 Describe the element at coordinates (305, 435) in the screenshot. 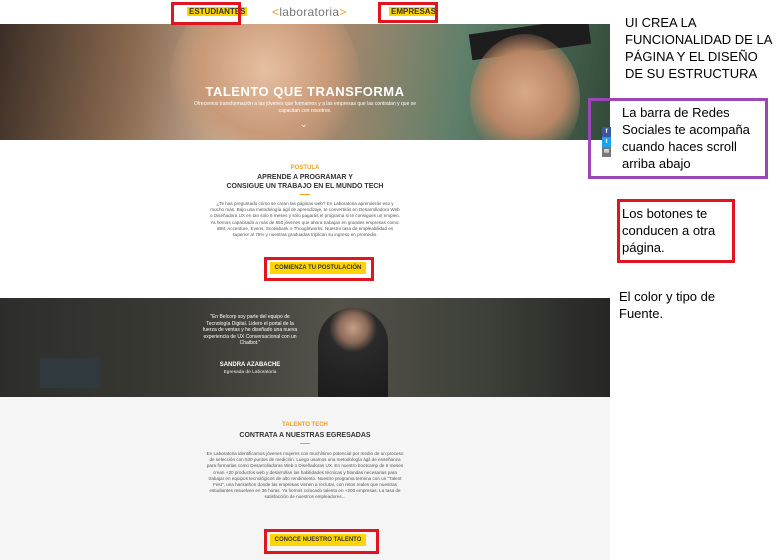

I see `hire-title: CONTRATA A NUESTRAS EGRESADAS` at that location.